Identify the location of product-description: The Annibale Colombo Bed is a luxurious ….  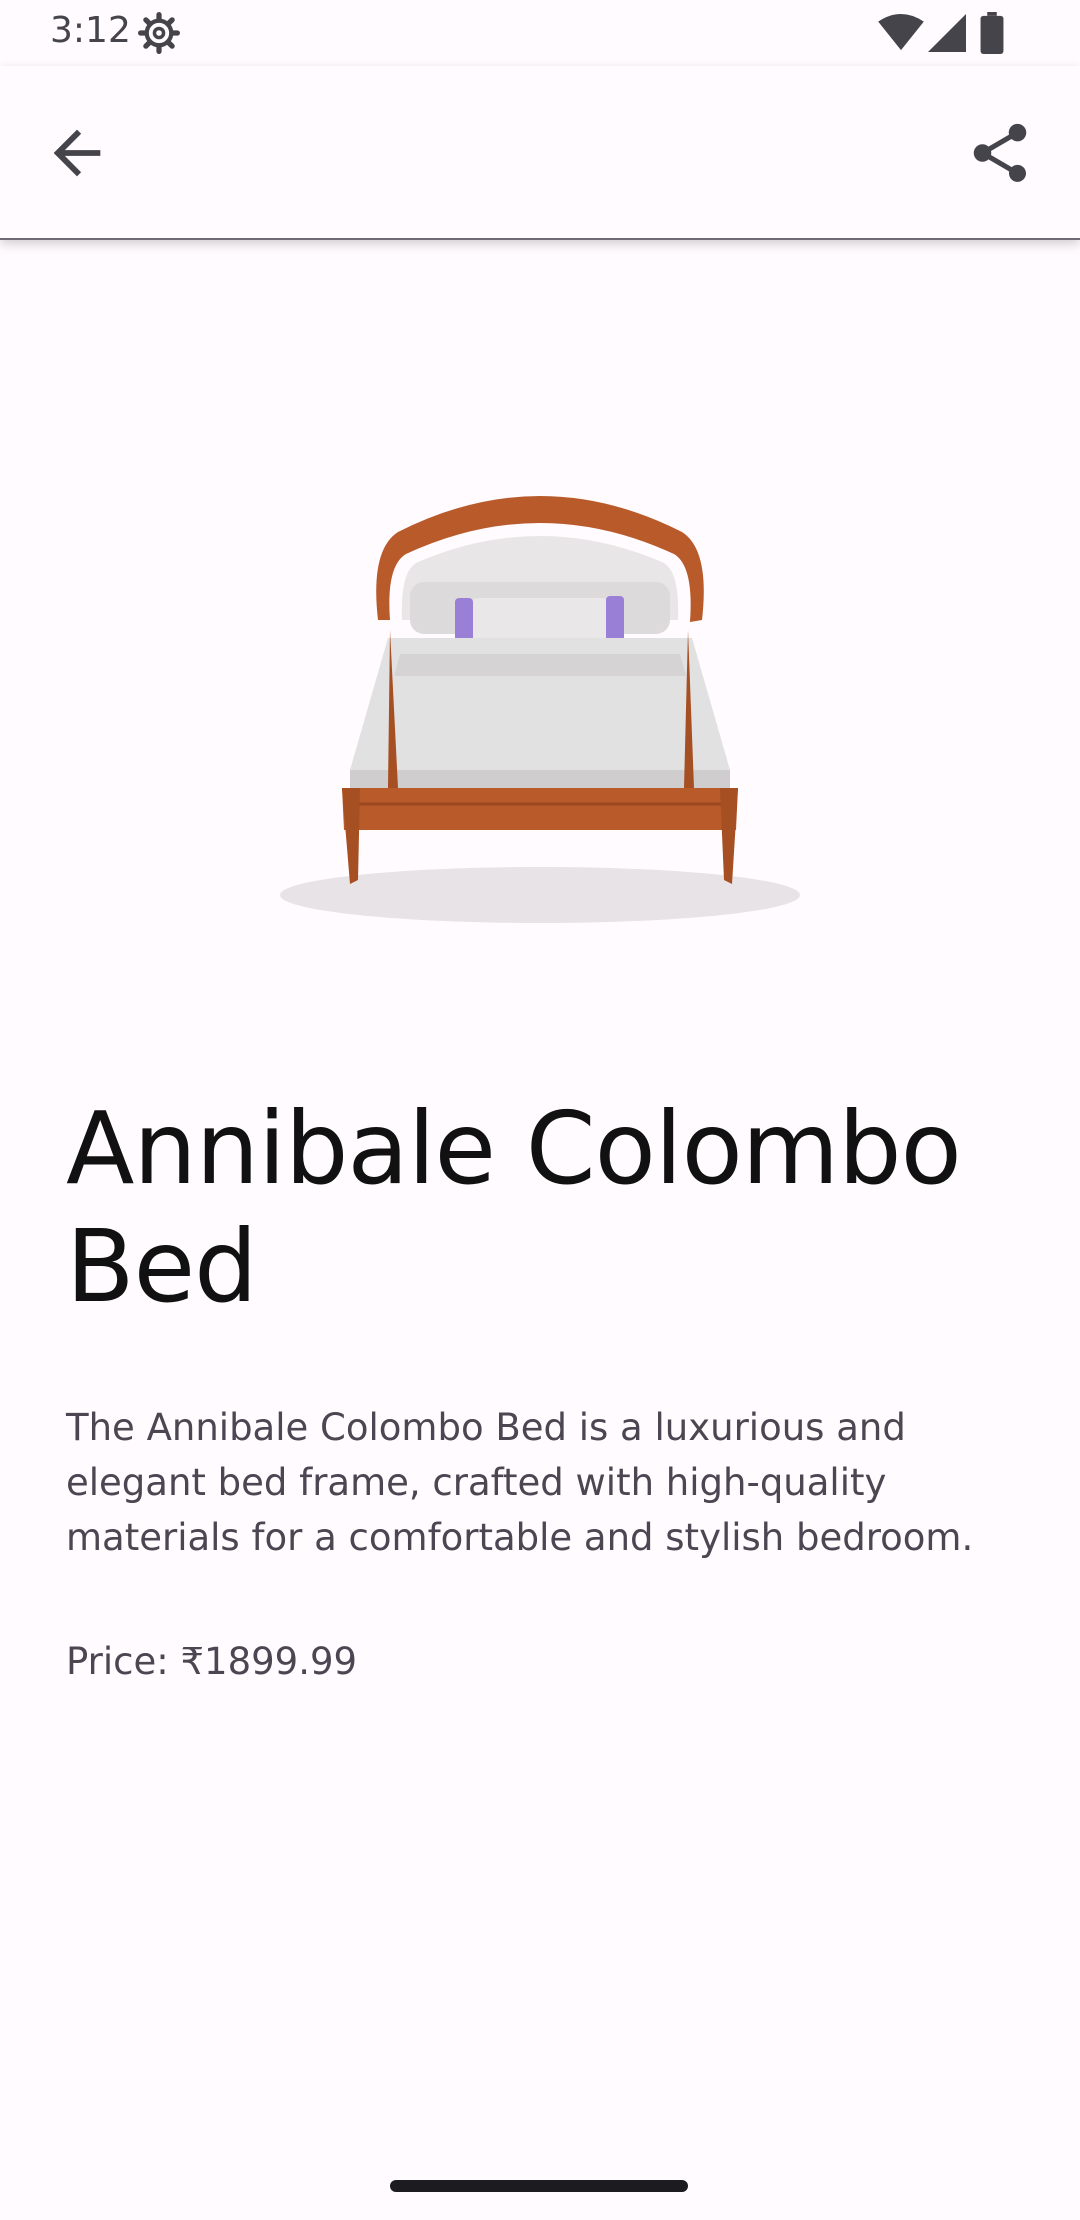
(520, 1482).